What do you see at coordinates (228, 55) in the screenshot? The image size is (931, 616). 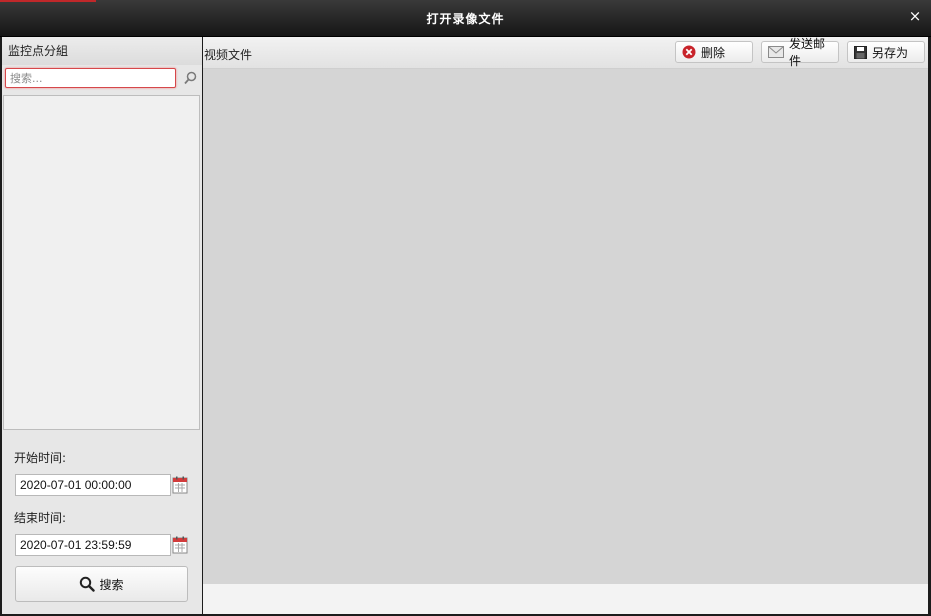 I see `video-files-header: 视频文件` at bounding box center [228, 55].